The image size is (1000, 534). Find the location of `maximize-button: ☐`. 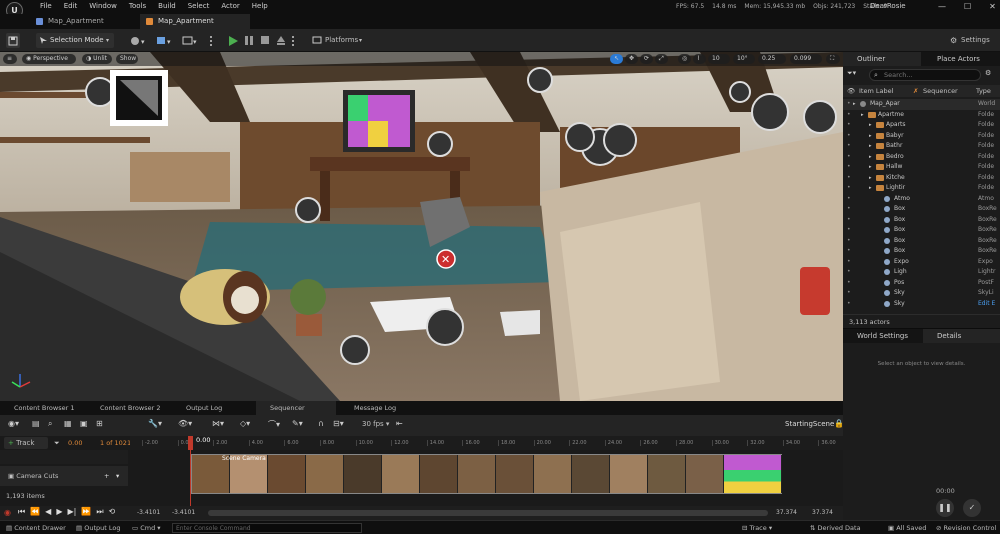

maximize-button: ☐ is located at coordinates (967, 6).